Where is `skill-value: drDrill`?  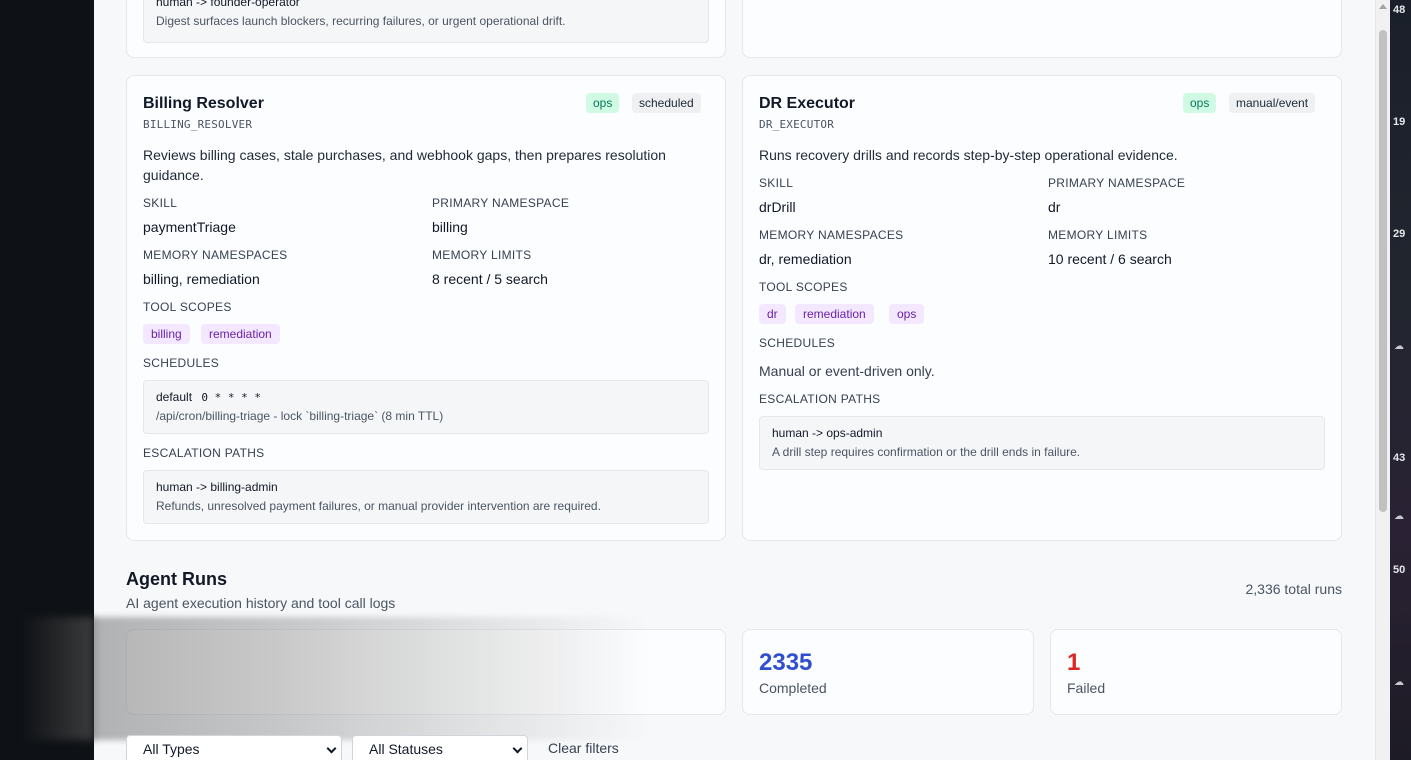 skill-value: drDrill is located at coordinates (777, 207).